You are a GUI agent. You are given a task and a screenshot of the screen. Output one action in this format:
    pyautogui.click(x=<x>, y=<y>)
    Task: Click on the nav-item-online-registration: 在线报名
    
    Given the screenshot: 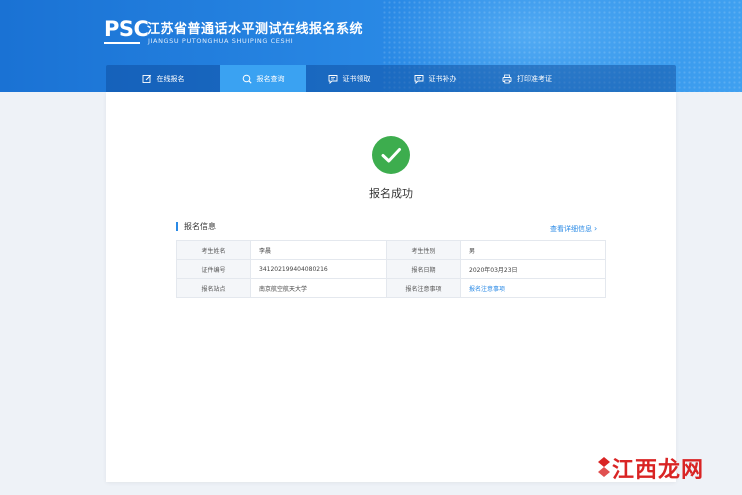 What is the action you would take?
    pyautogui.click(x=163, y=78)
    